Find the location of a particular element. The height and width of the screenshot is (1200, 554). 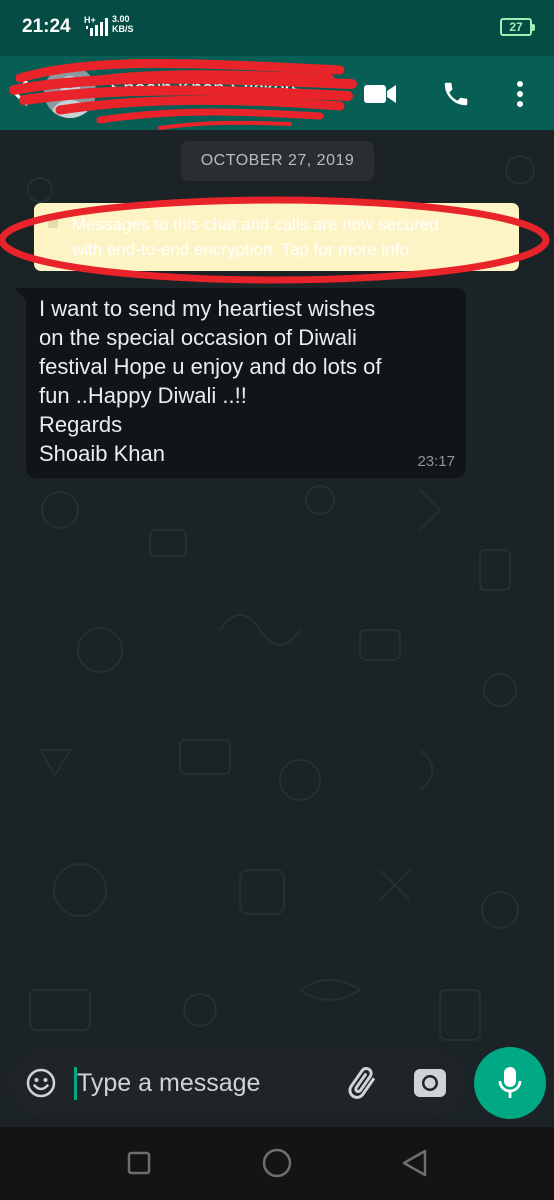

message-line: I want to send my heartiest wishes is located at coordinates (207, 308).